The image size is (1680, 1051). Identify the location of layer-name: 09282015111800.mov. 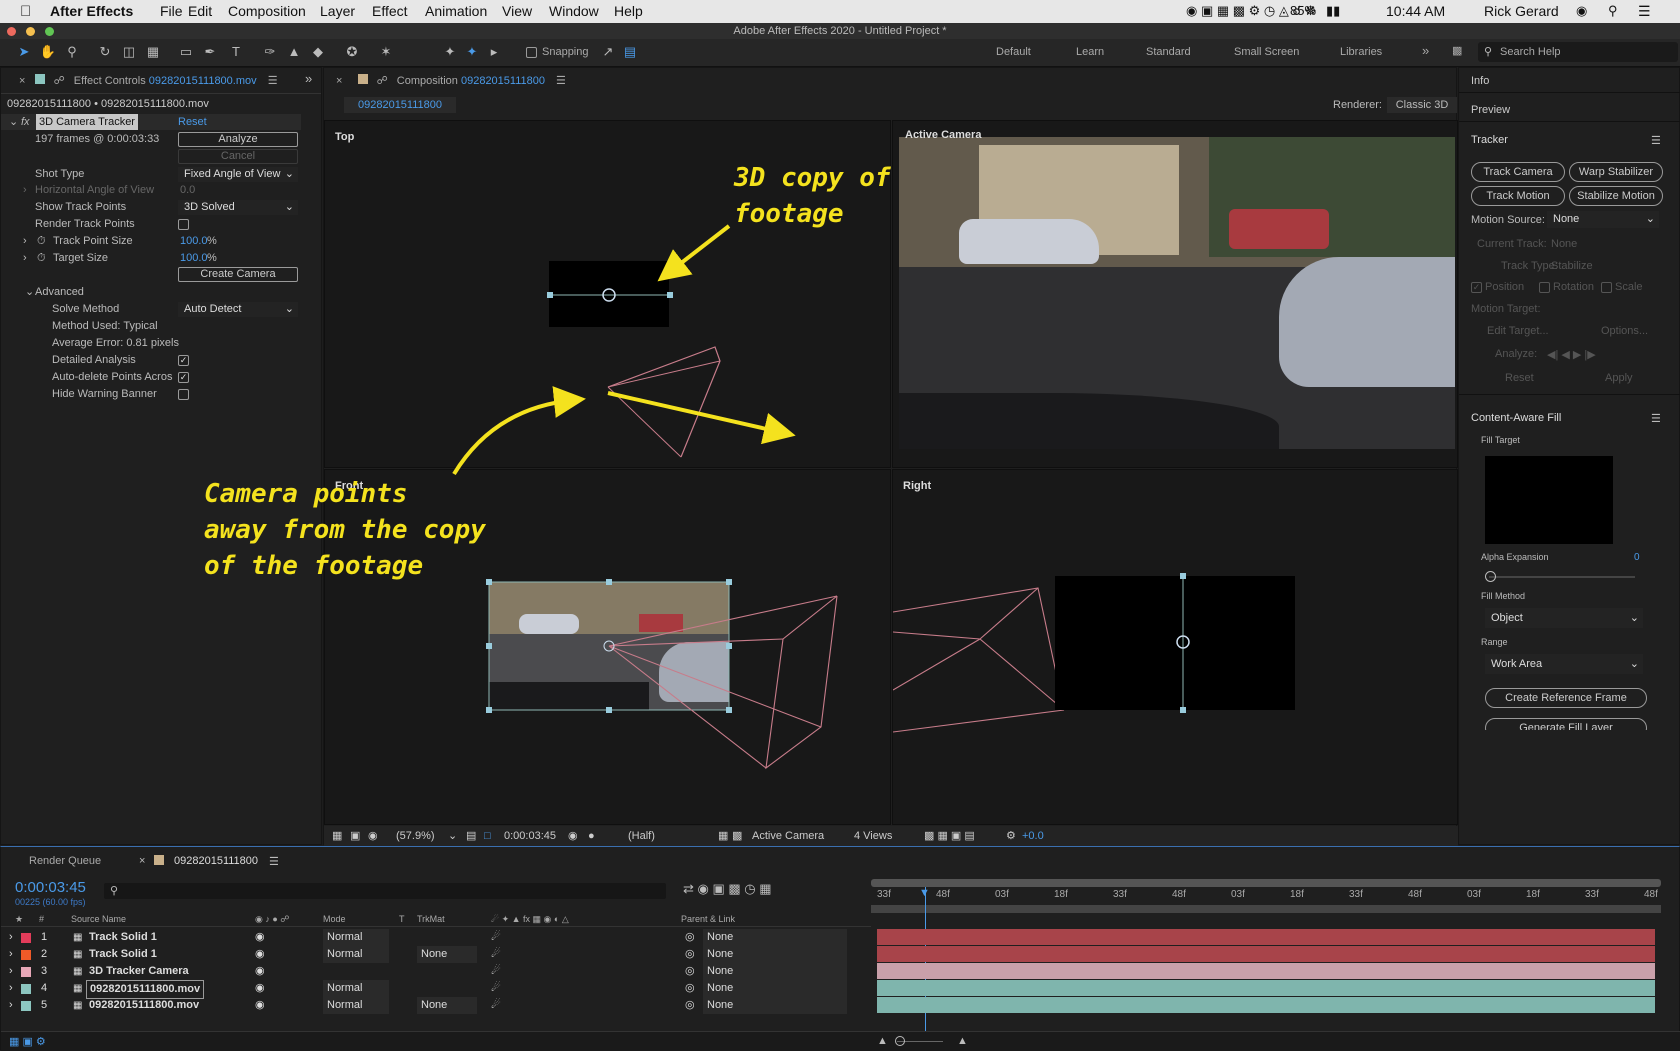
(144, 1005).